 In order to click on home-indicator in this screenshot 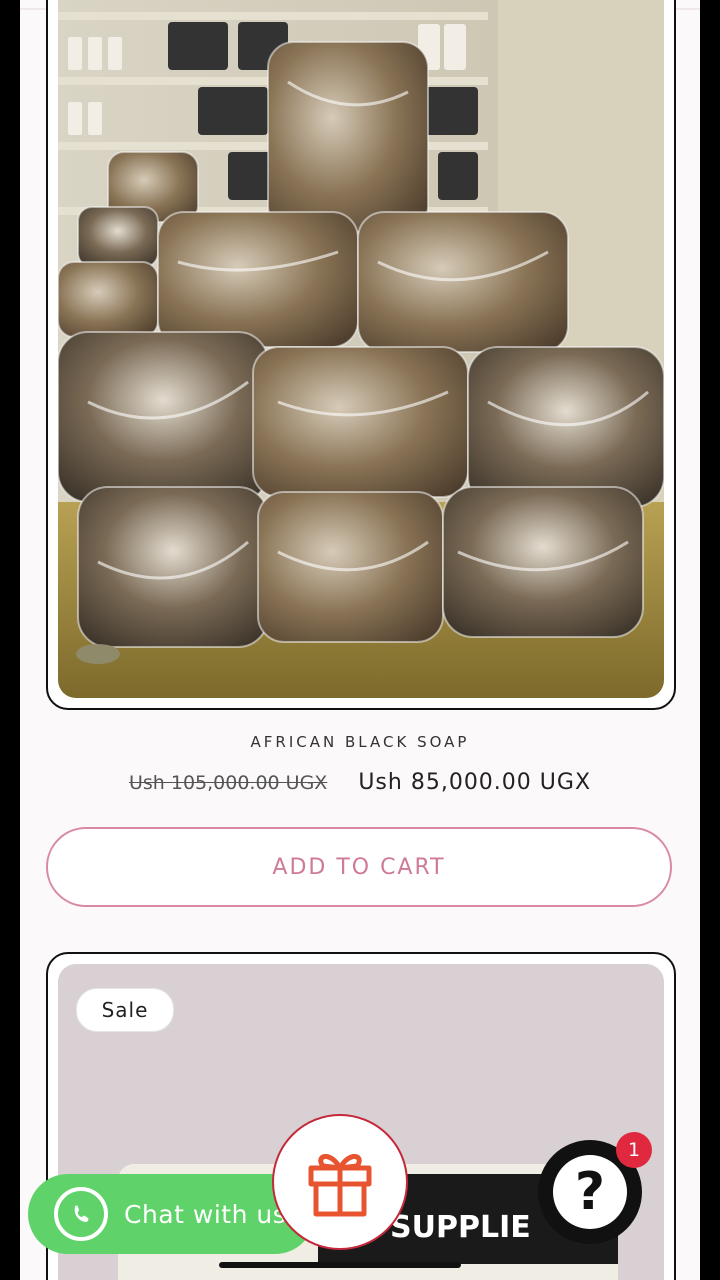, I will do `click(340, 1265)`.